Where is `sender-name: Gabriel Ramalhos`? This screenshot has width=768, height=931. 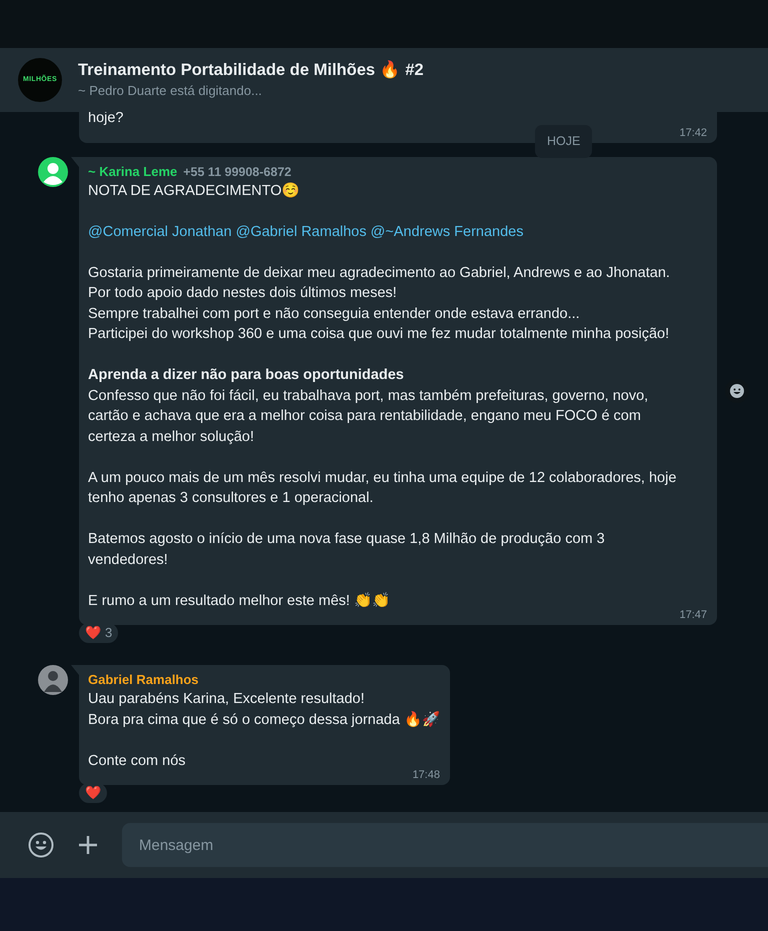
sender-name: Gabriel Ramalhos is located at coordinates (143, 679).